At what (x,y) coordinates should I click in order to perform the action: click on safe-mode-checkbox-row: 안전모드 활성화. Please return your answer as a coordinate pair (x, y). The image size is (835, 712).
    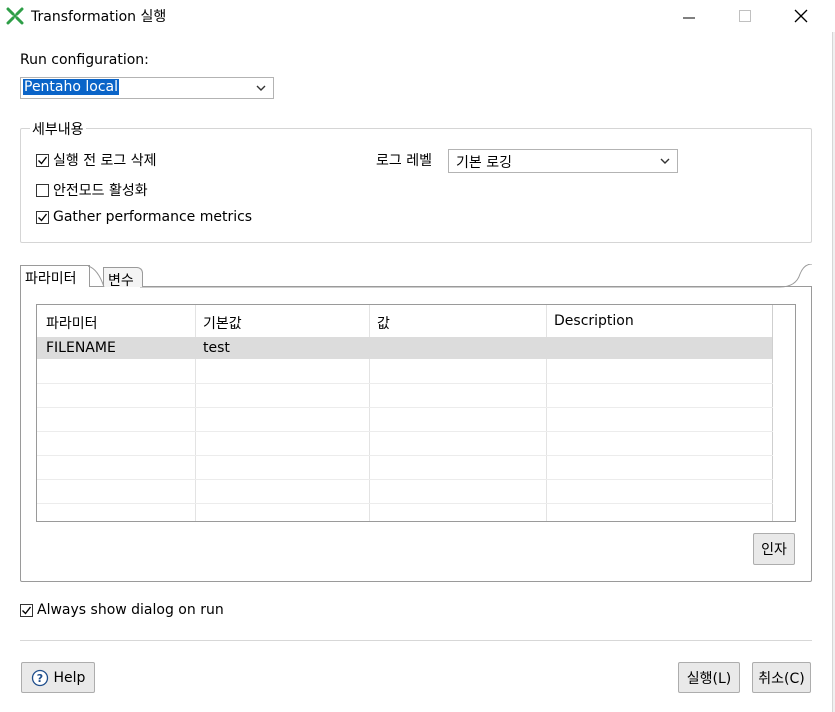
    Looking at the image, I should click on (92, 190).